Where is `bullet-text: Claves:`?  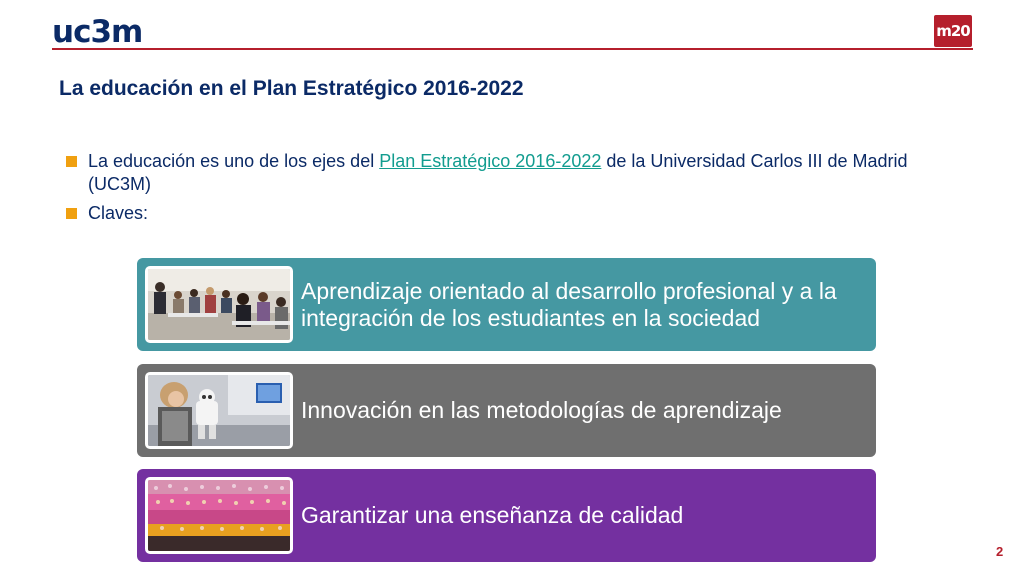 bullet-text: Claves: is located at coordinates (118, 213).